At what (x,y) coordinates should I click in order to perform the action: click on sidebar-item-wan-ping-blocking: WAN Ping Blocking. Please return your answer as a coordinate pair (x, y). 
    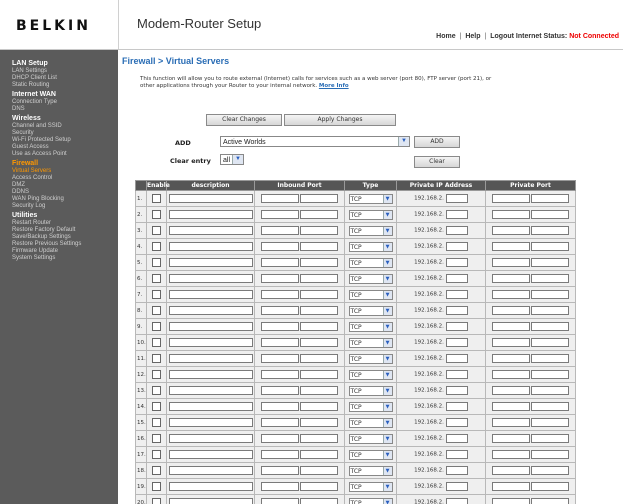
    Looking at the image, I should click on (65, 199).